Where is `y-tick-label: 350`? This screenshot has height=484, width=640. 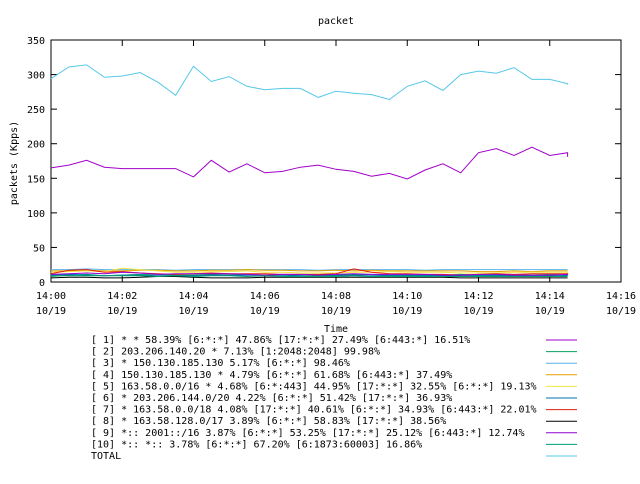
y-tick-label: 350 is located at coordinates (36, 41).